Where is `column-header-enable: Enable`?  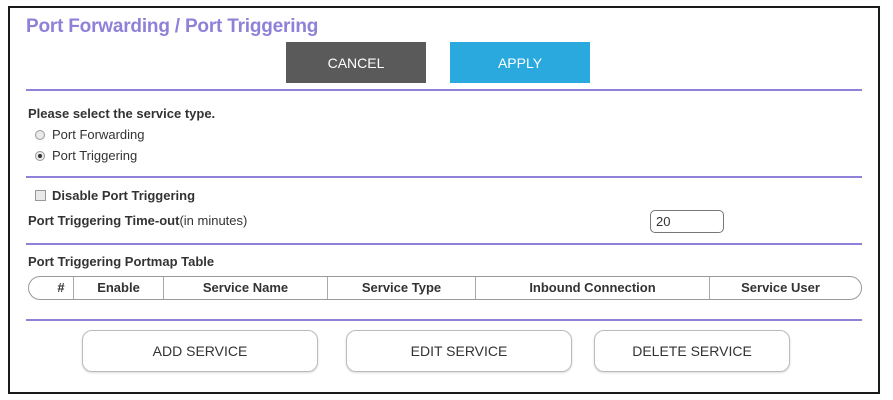
column-header-enable: Enable is located at coordinates (118, 288).